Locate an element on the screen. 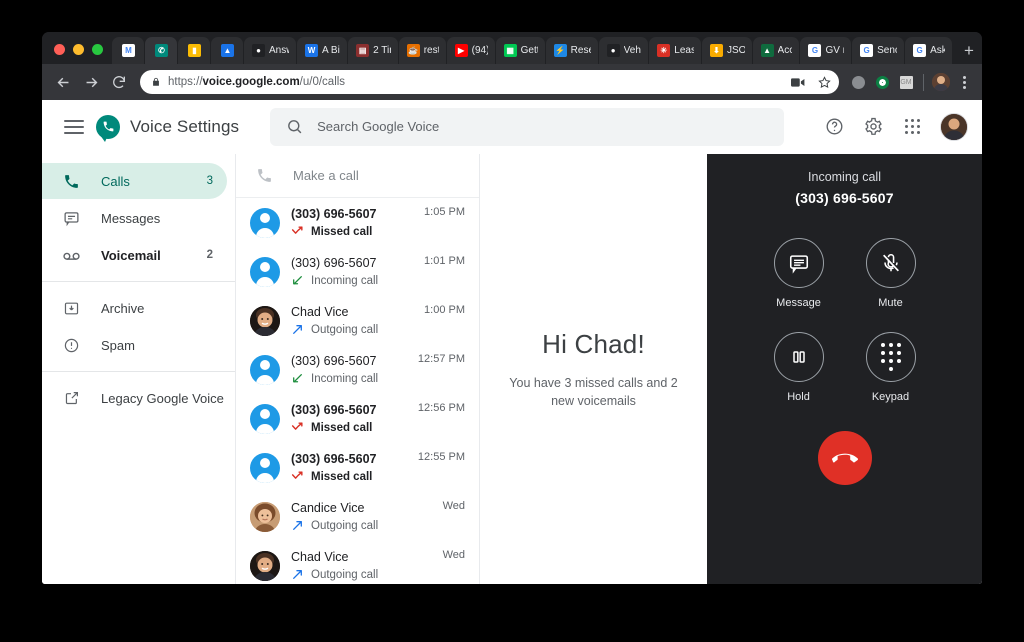 The image size is (1024, 642). browser-tab: ▦ Gett is located at coordinates (520, 50).